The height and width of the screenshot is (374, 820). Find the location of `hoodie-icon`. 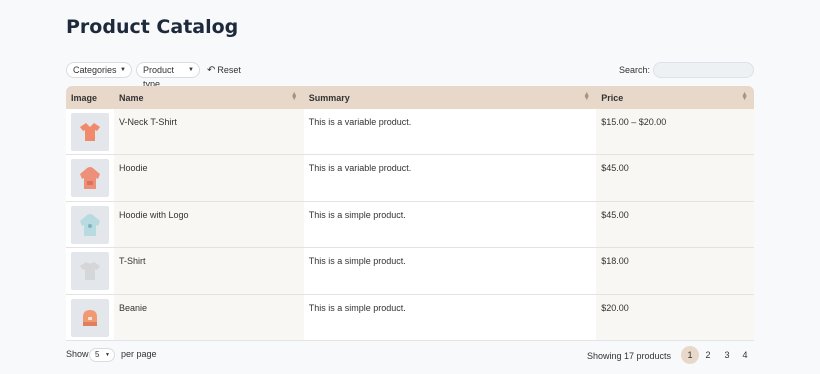

hoodie-icon is located at coordinates (90, 178).